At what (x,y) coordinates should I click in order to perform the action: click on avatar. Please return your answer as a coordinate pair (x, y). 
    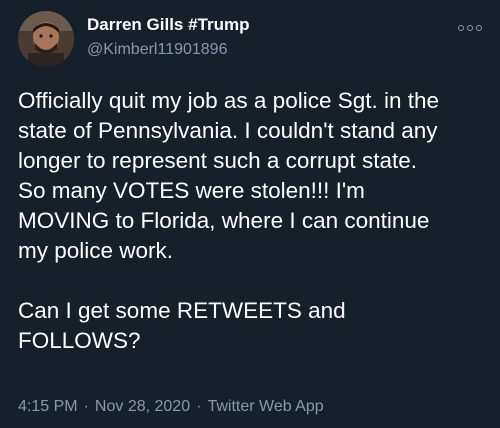
    Looking at the image, I should click on (46, 39).